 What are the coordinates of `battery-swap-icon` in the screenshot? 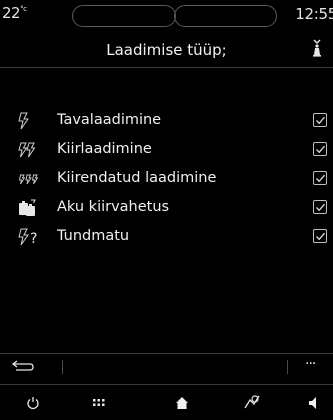 It's located at (27, 207).